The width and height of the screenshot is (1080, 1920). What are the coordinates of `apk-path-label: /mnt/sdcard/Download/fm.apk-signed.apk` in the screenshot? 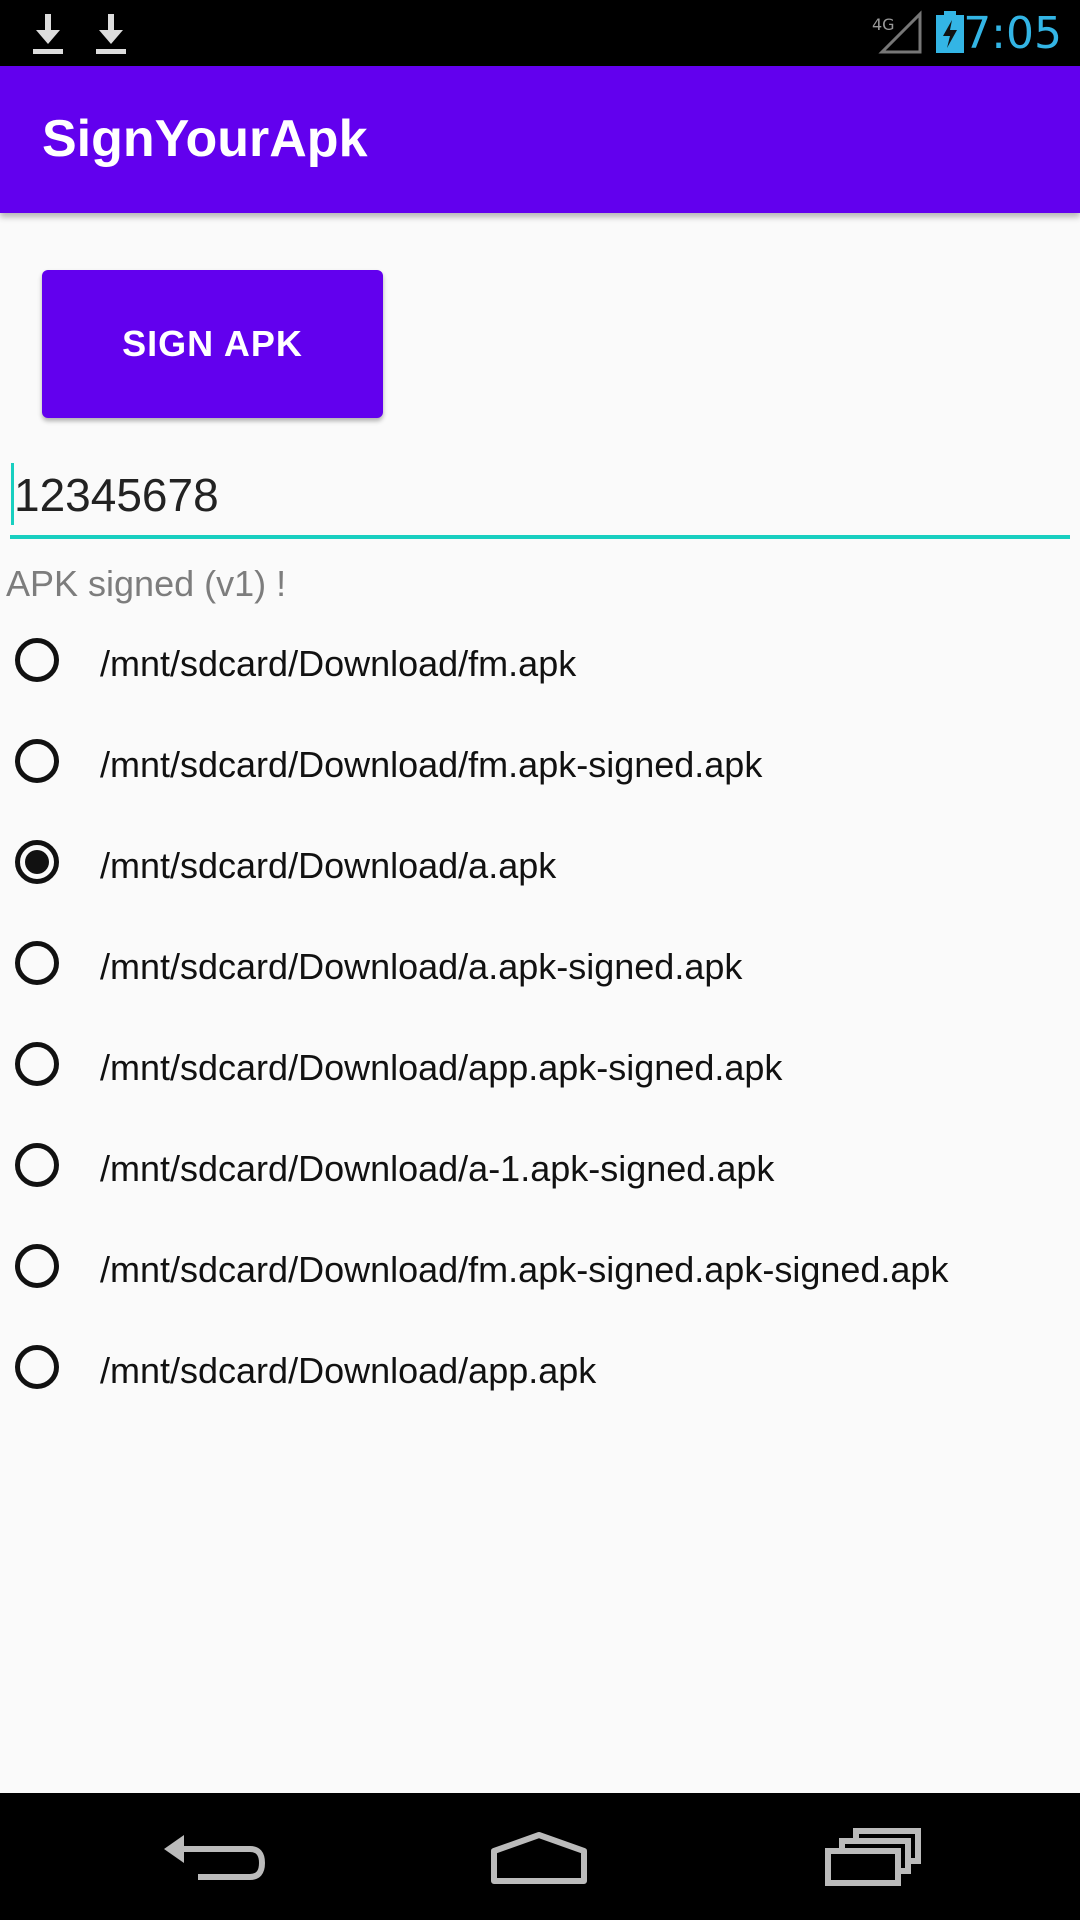 It's located at (431, 764).